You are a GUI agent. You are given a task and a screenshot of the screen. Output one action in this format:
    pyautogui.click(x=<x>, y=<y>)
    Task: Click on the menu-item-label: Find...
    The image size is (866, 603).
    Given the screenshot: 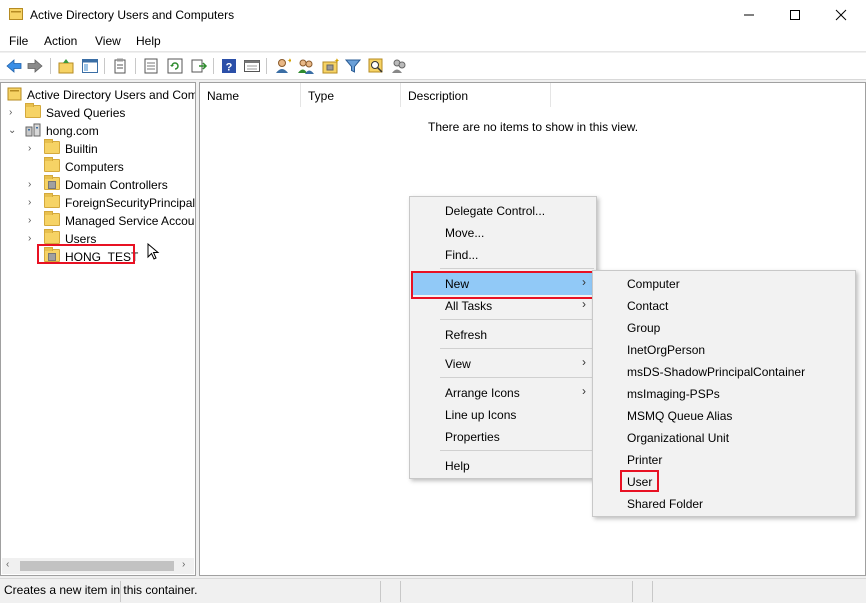 What is the action you would take?
    pyautogui.click(x=462, y=255)
    